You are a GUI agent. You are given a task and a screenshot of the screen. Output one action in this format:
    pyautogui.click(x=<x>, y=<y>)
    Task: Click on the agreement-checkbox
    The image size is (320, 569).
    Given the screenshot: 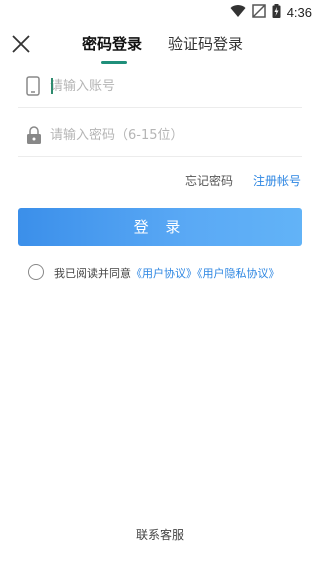 What is the action you would take?
    pyautogui.click(x=36, y=272)
    